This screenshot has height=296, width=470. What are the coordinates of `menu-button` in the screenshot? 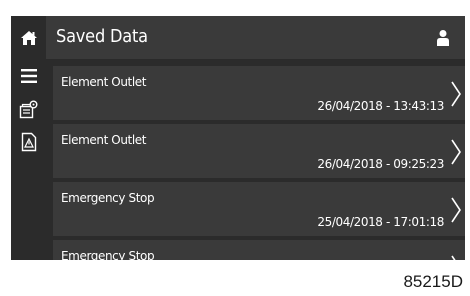 It's located at (28, 76).